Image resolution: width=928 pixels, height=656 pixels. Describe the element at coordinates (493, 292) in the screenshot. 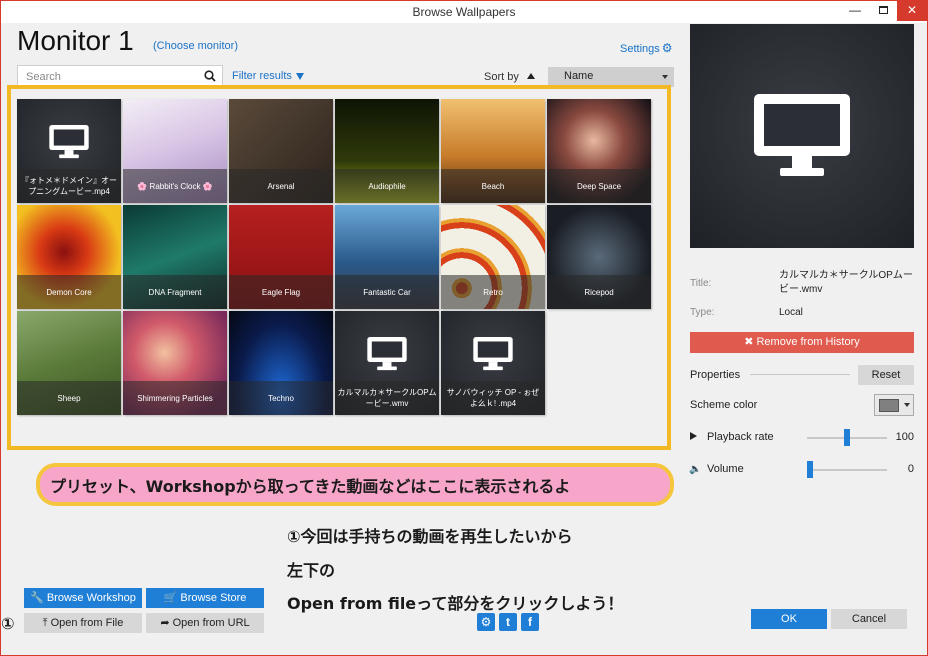

I see `wallpaper-title: Retro` at that location.